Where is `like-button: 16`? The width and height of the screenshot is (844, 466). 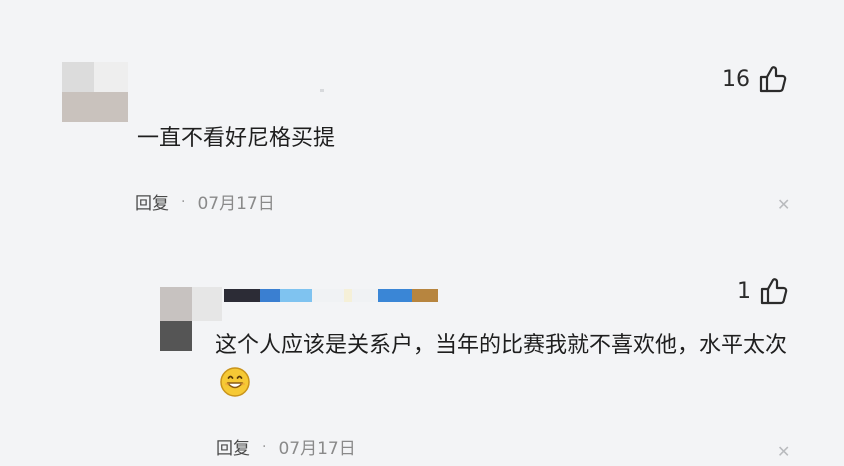 like-button: 16 is located at coordinates (755, 79).